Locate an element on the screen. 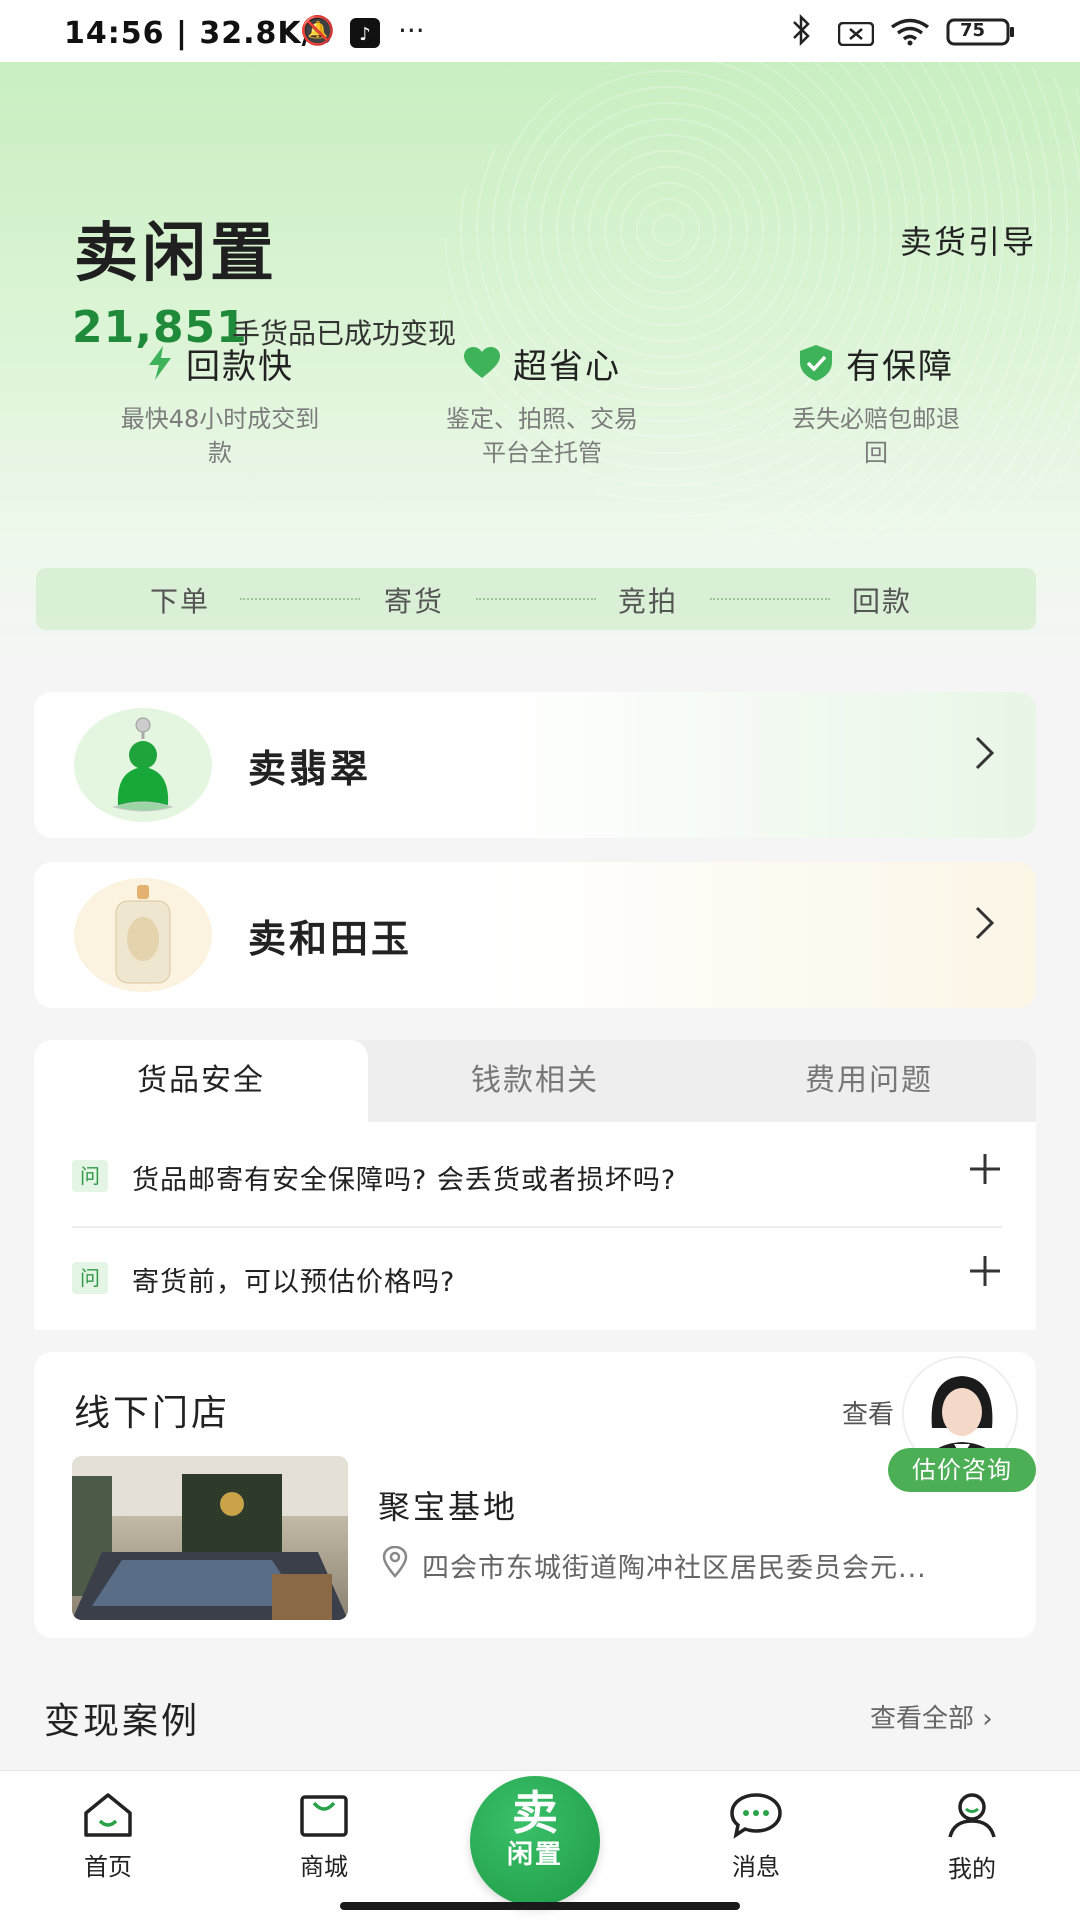  faq-item: 问 寄货前，可以预估价格吗? is located at coordinates (537, 1278).